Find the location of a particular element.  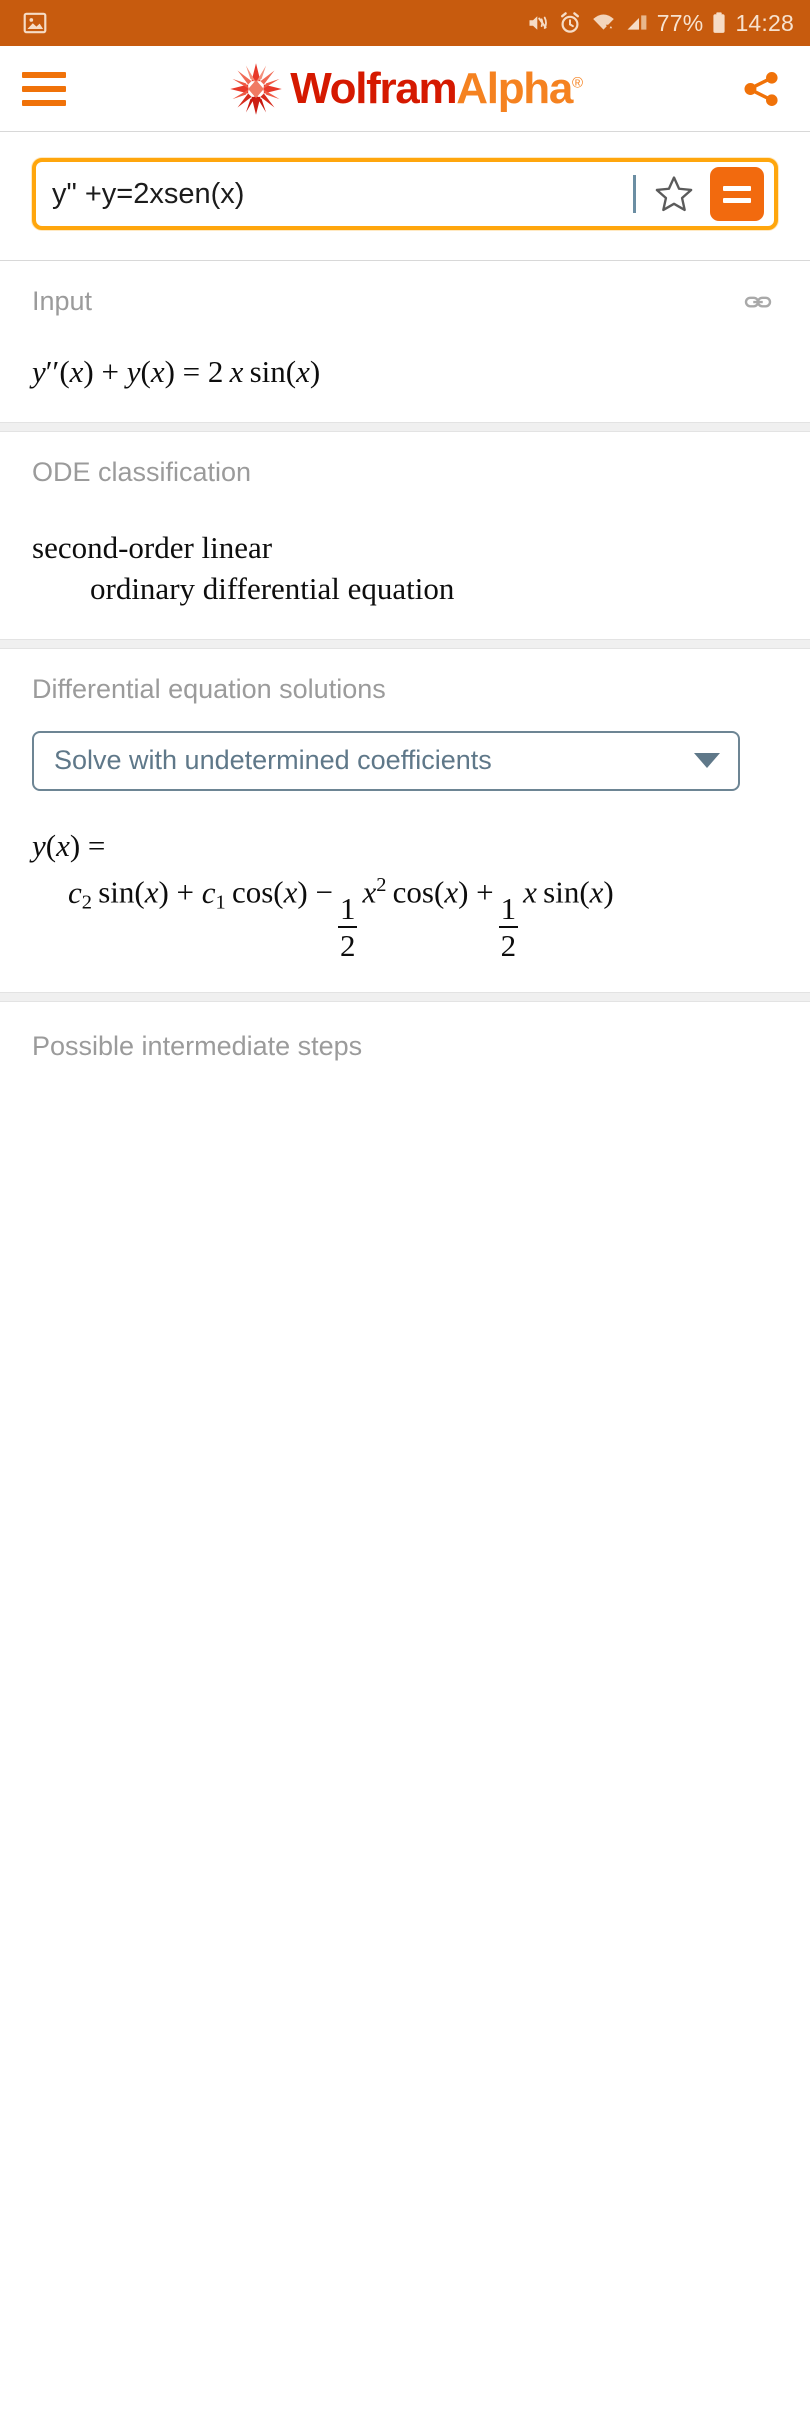

status-bar: 77% 14:28 is located at coordinates (405, 23).